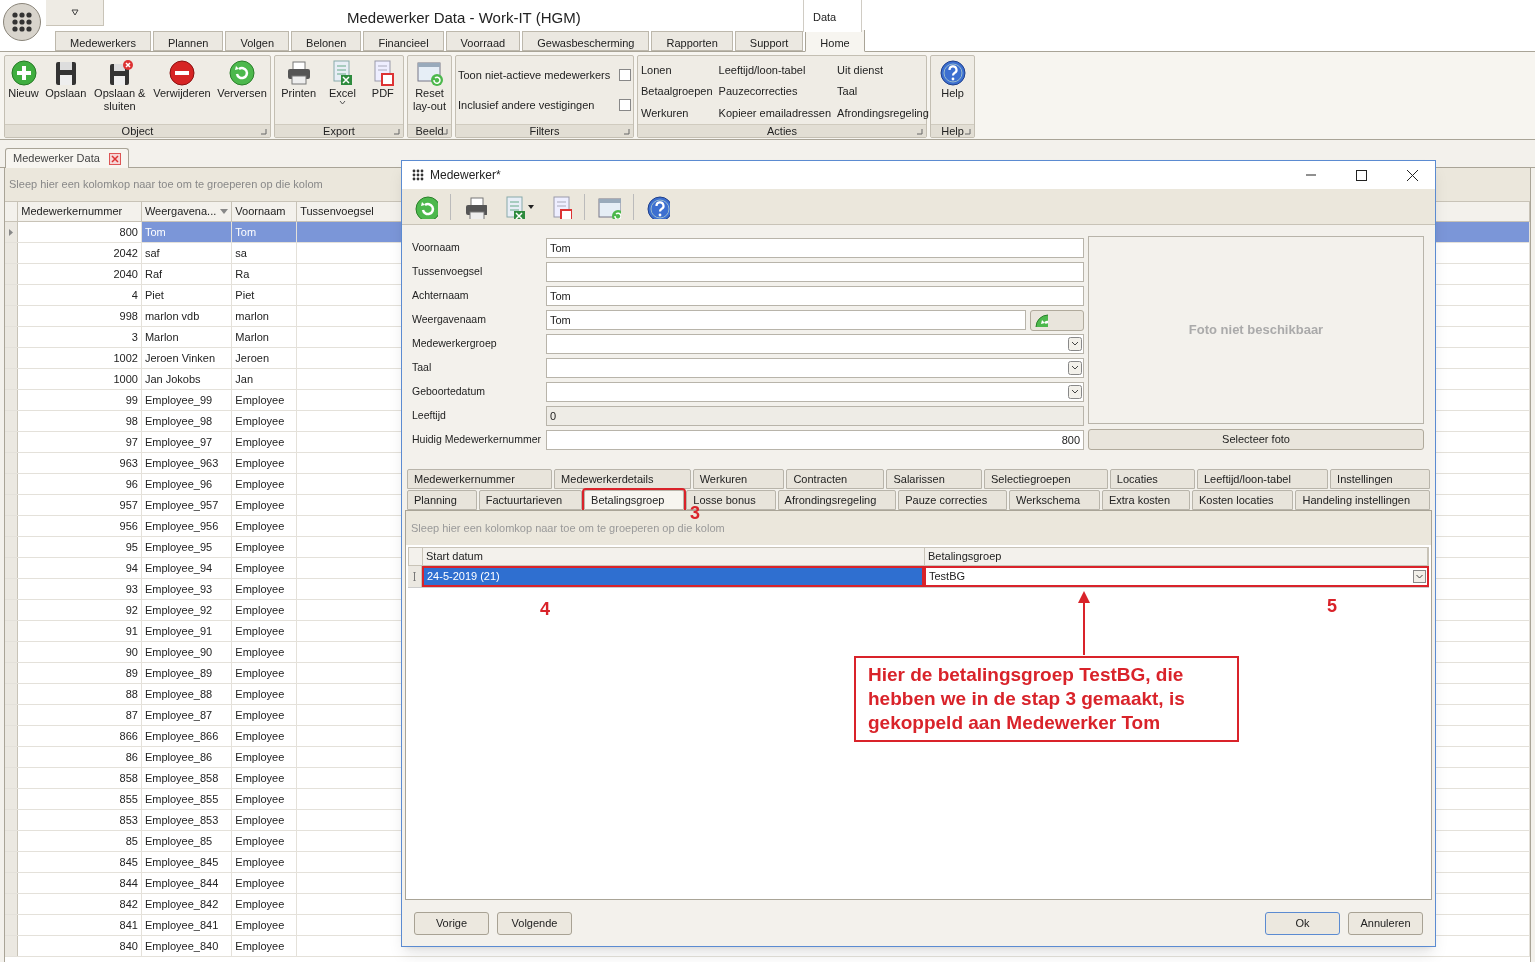 This screenshot has width=1535, height=962. What do you see at coordinates (182, 90) in the screenshot?
I see `ribbon-button: Verwijderen` at bounding box center [182, 90].